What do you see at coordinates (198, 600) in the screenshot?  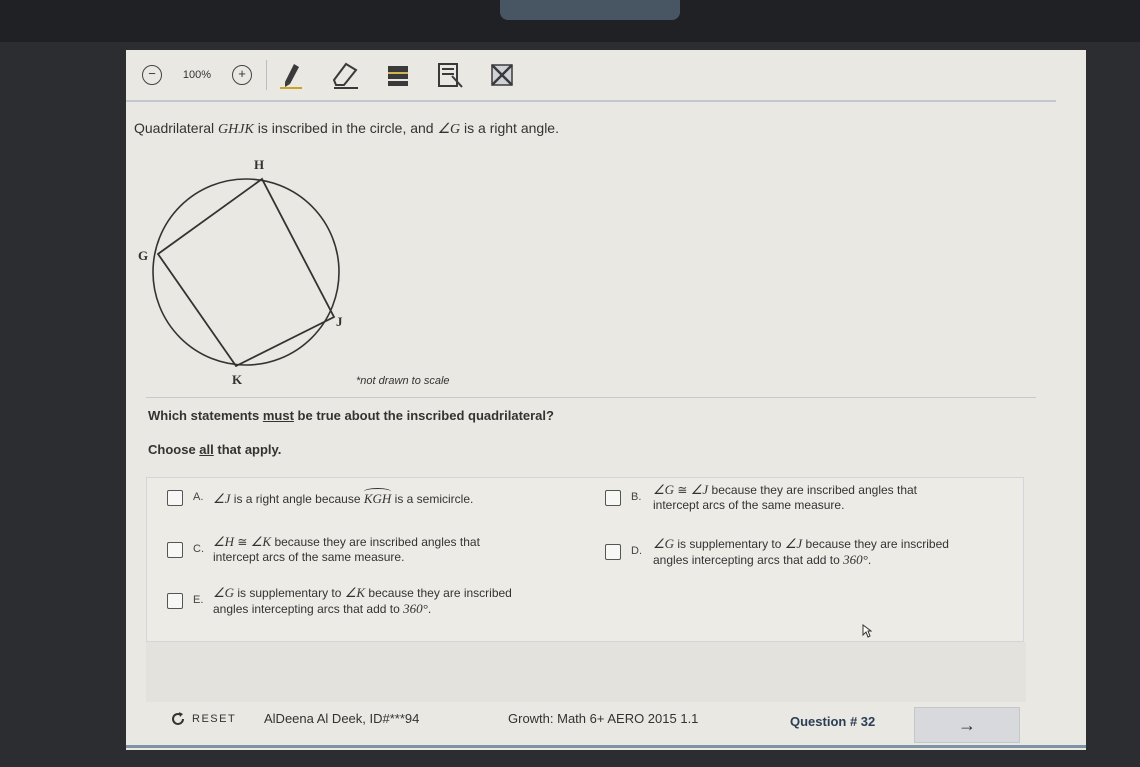 I see `choice-letter: E.` at bounding box center [198, 600].